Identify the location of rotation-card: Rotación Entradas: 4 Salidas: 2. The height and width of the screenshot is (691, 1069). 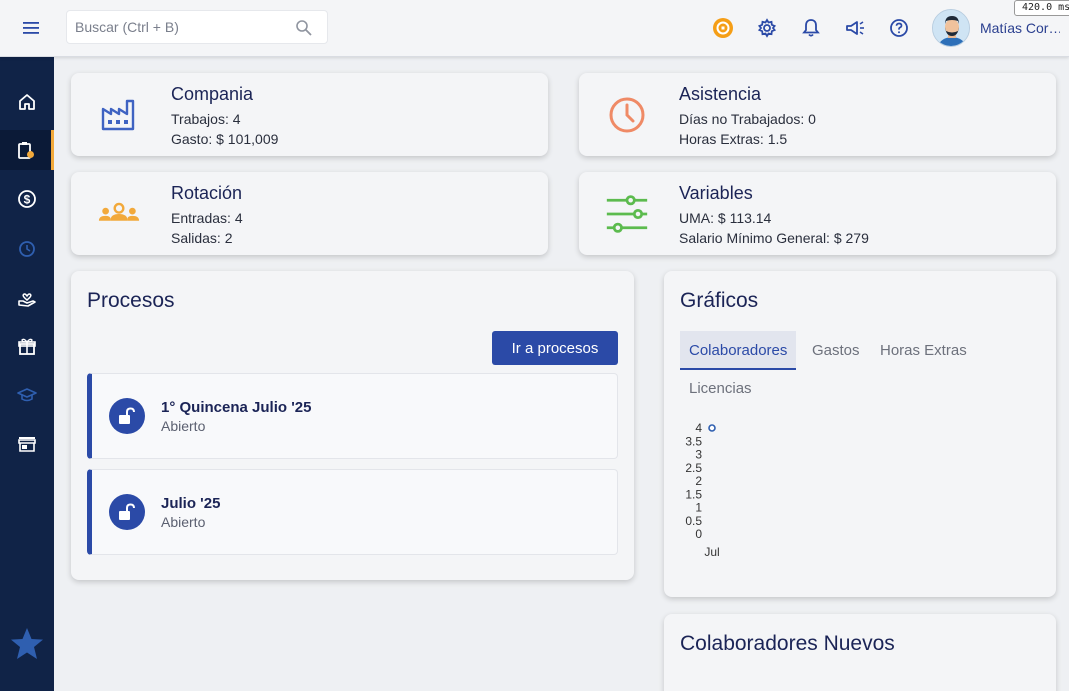
(309, 213).